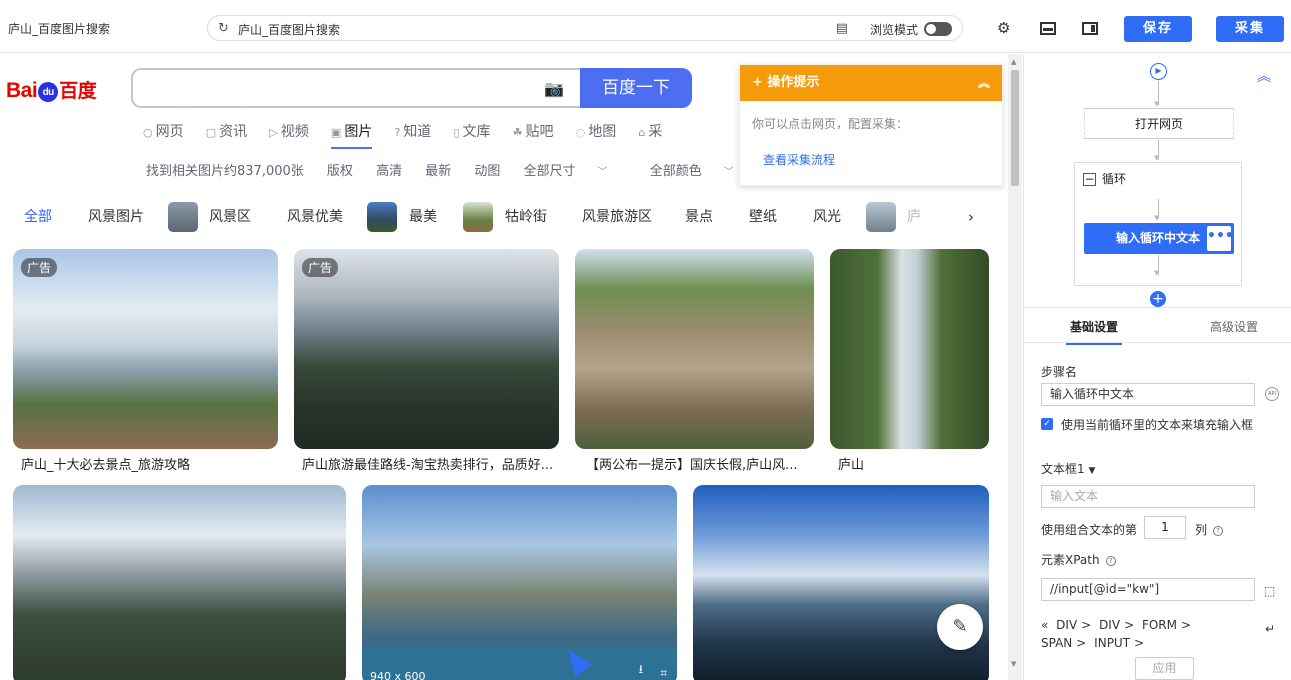 This screenshot has width=1291, height=680. I want to click on textbox-label: 文本框1 ▼, so click(1068, 468).